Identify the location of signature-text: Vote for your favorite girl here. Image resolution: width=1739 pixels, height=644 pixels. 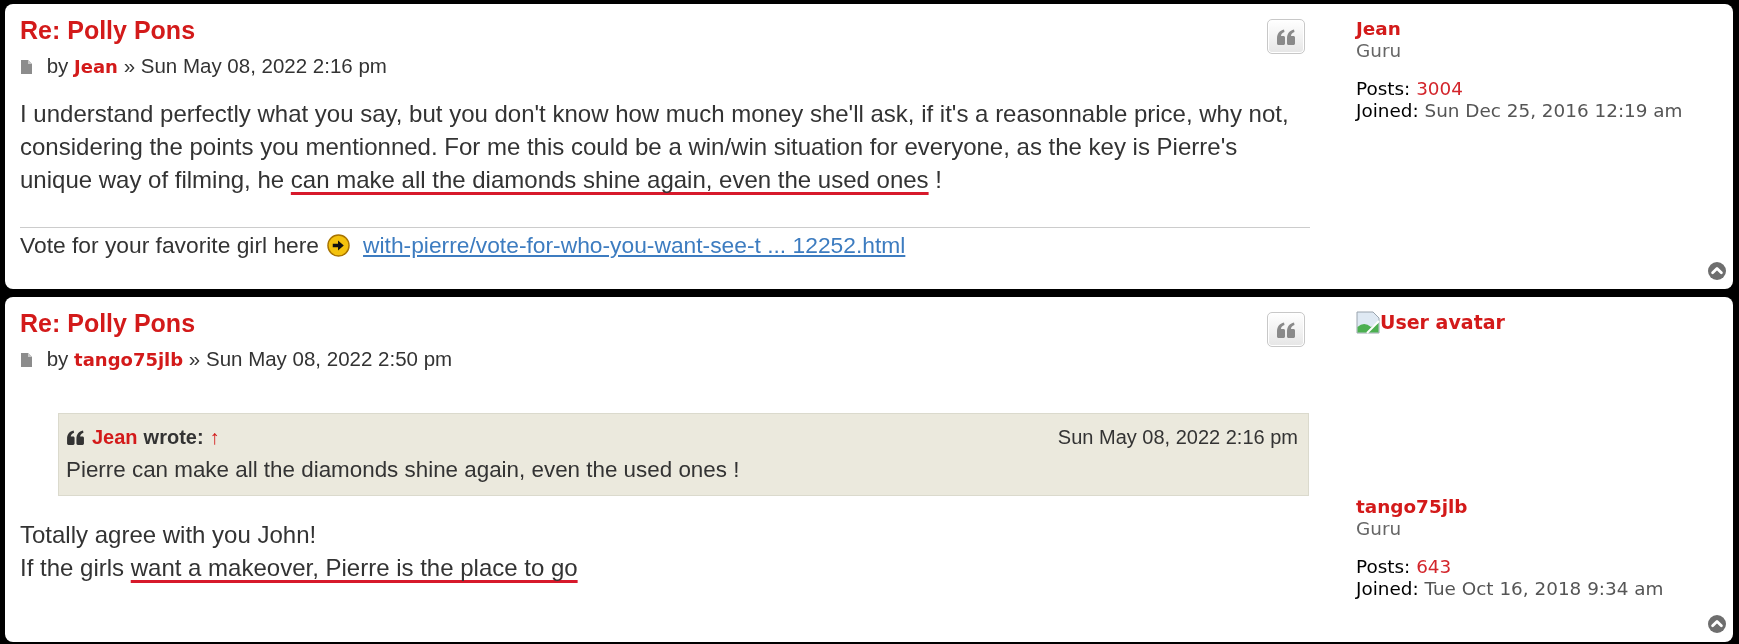
(170, 245).